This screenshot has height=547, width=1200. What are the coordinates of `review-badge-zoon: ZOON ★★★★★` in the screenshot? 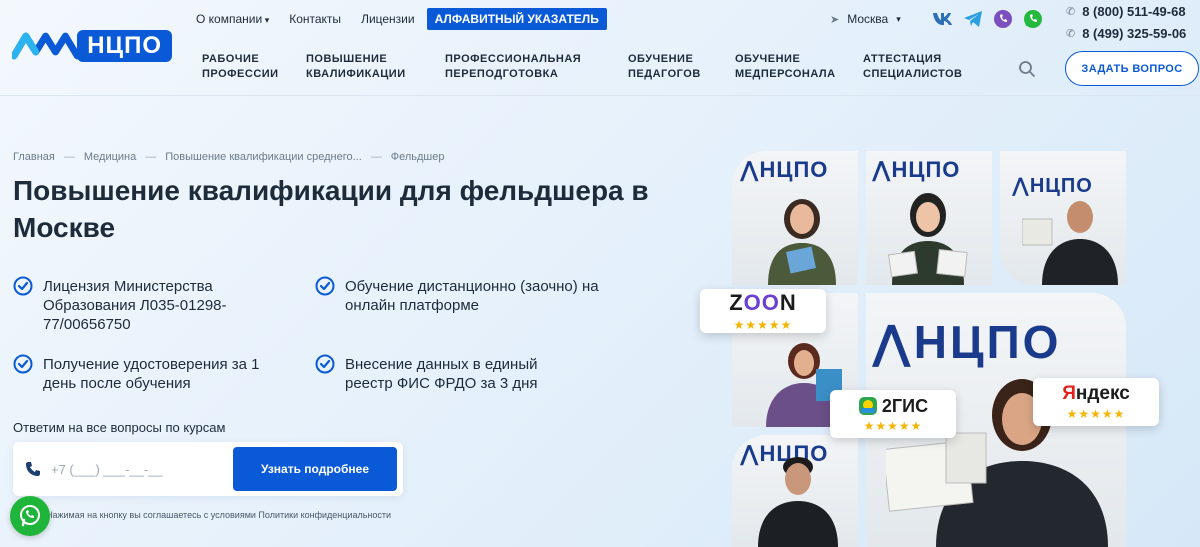 It's located at (763, 311).